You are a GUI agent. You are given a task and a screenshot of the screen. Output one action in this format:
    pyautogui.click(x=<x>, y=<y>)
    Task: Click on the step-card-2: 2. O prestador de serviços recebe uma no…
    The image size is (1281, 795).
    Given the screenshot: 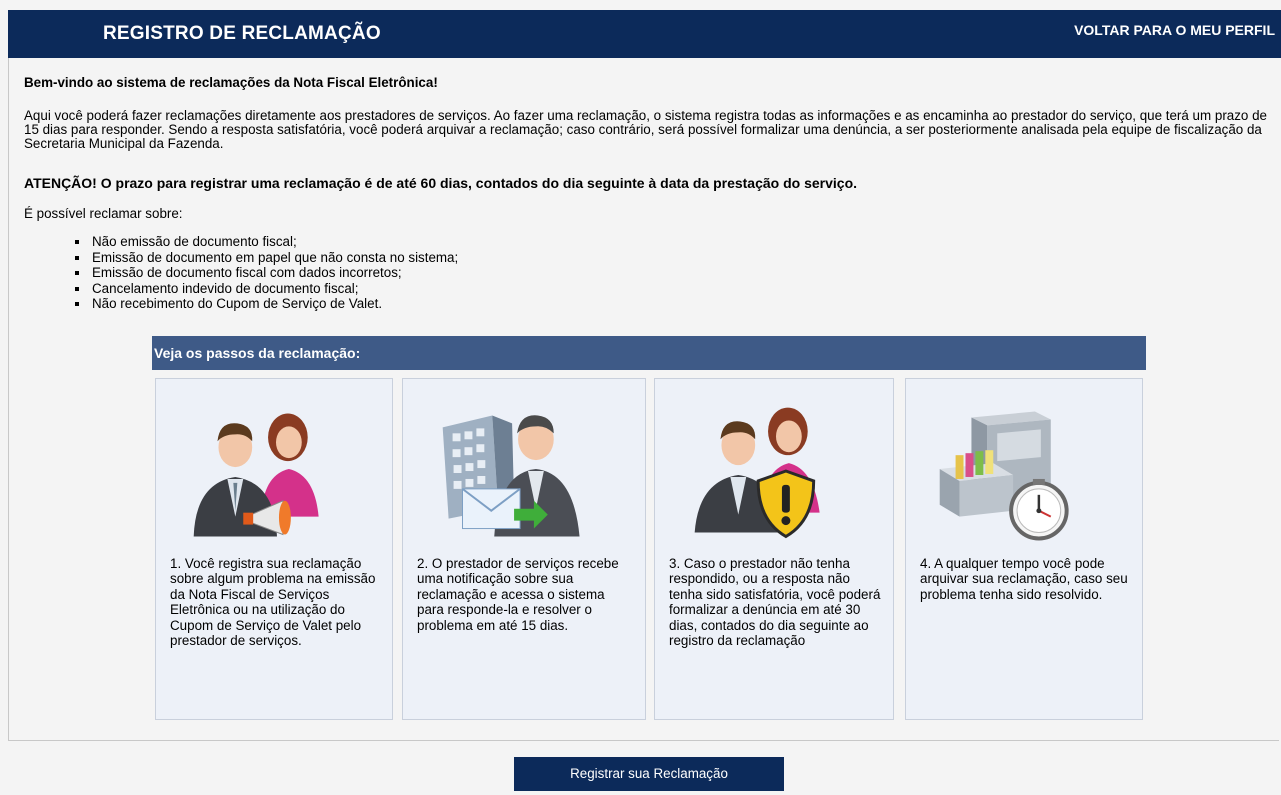 What is the action you would take?
    pyautogui.click(x=524, y=549)
    